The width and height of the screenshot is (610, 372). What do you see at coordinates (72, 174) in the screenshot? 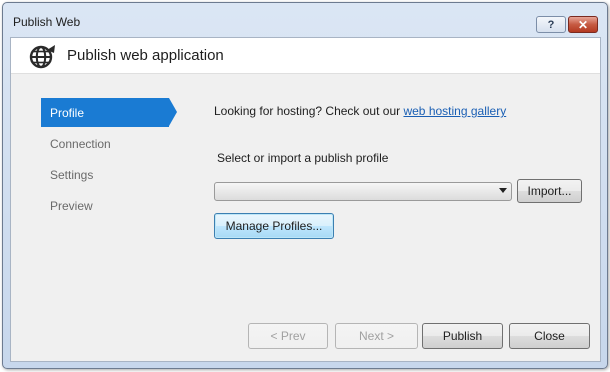
I see `nav-item-label: Settings` at bounding box center [72, 174].